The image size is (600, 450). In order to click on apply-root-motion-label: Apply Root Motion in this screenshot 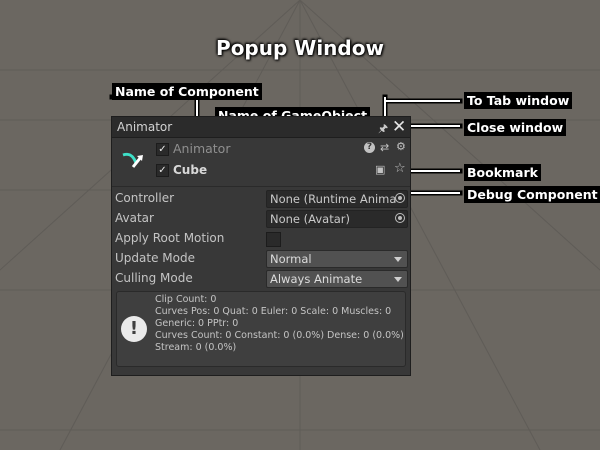, I will do `click(170, 238)`.